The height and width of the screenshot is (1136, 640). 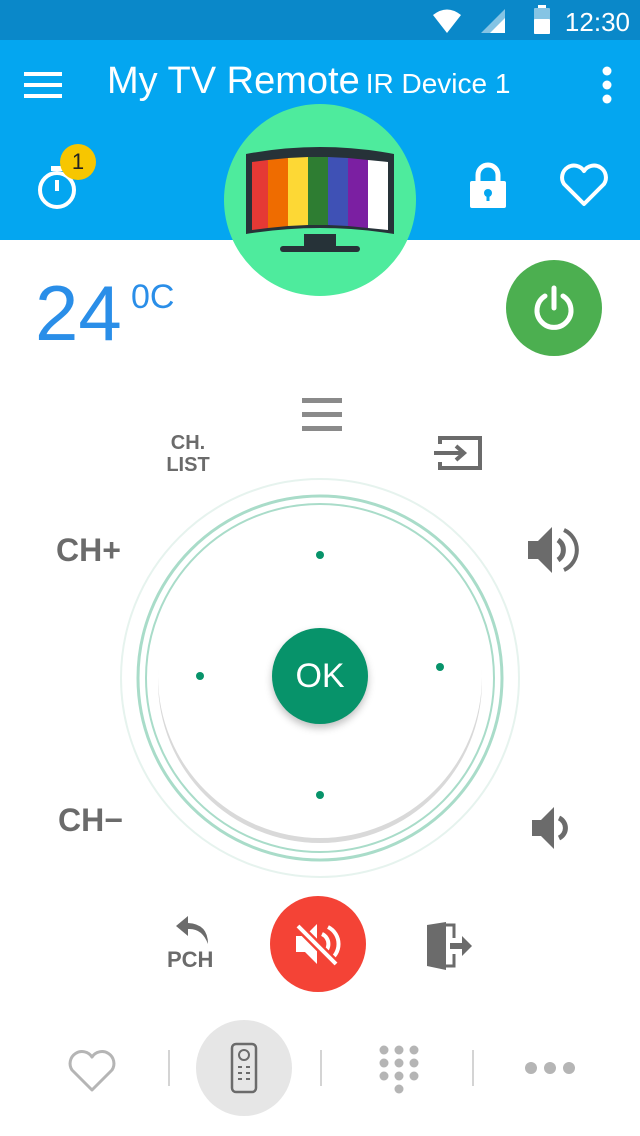 What do you see at coordinates (205, 676) in the screenshot?
I see `dpad-left` at bounding box center [205, 676].